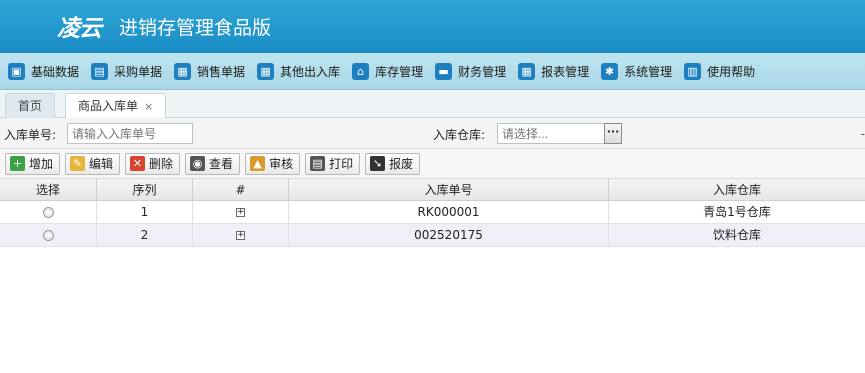 Image resolution: width=865 pixels, height=373 pixels. Describe the element at coordinates (449, 212) in the screenshot. I see `order-no-cell: RK000001` at that location.